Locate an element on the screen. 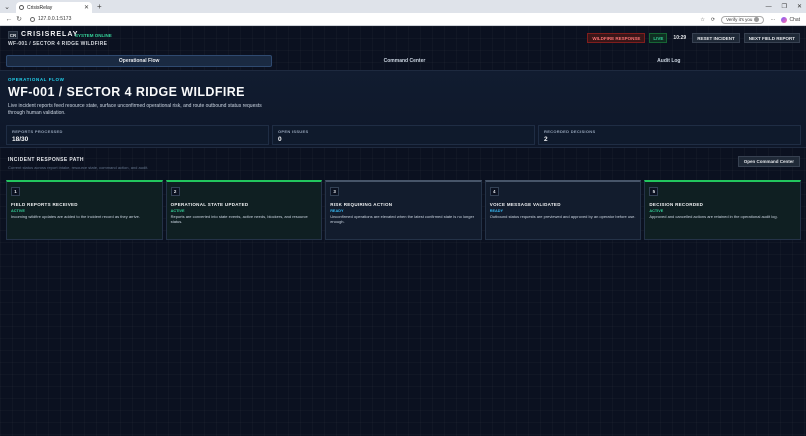 This screenshot has height=436, width=806. live-badge: LIVE is located at coordinates (658, 38).